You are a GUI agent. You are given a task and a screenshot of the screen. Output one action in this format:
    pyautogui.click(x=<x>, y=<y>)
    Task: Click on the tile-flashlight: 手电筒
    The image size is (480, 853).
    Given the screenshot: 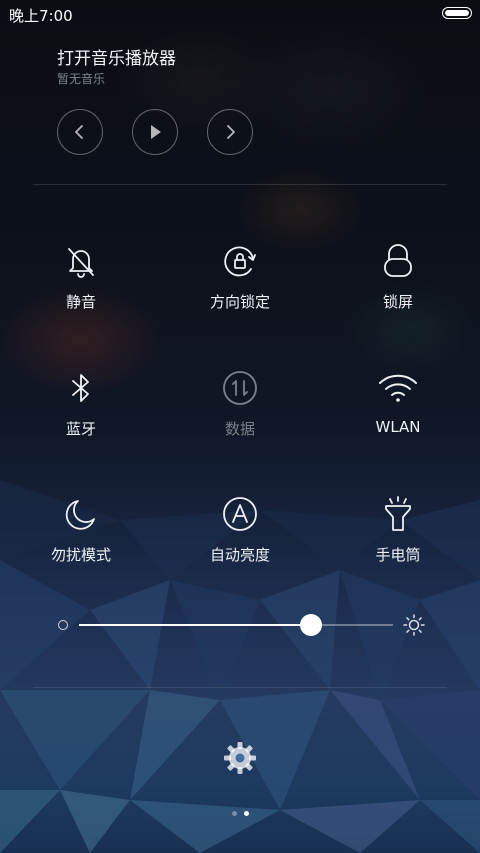 What is the action you would take?
    pyautogui.click(x=398, y=539)
    